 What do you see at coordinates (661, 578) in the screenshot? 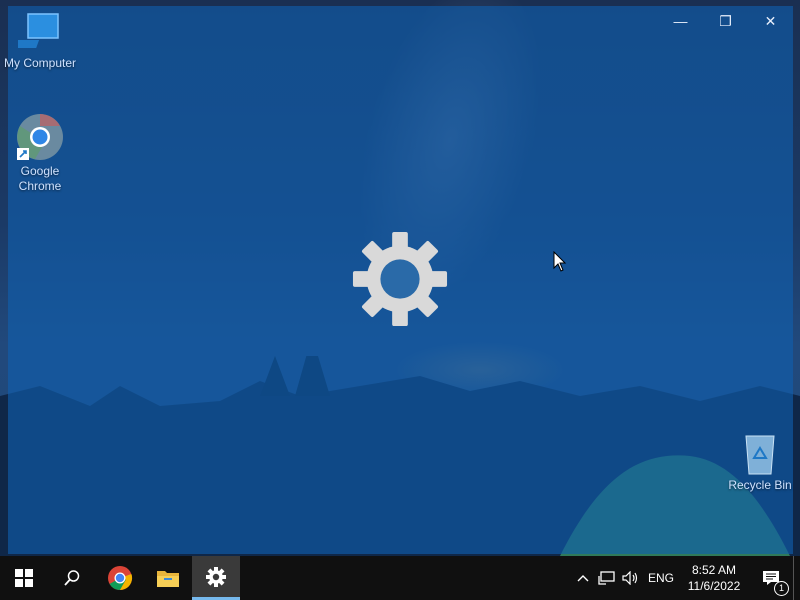
I see `input-language-indicator: ENG` at bounding box center [661, 578].